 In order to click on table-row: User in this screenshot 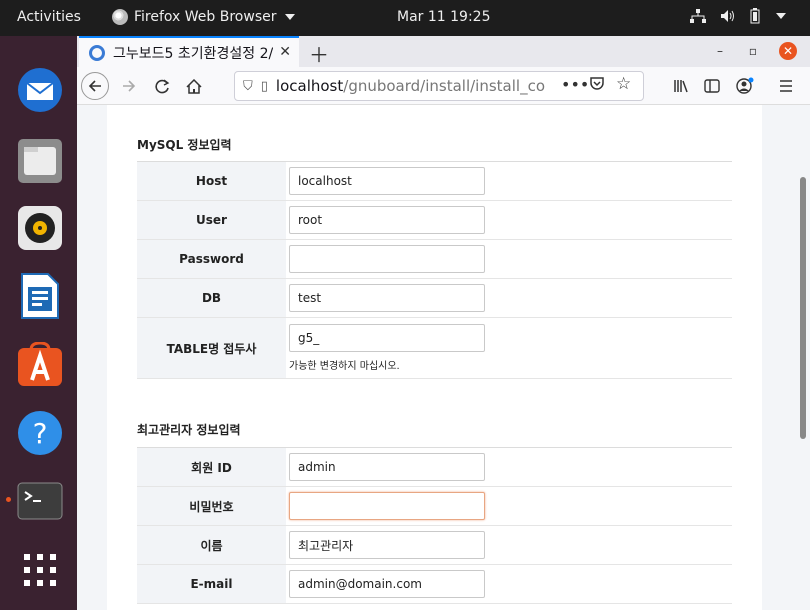, I will do `click(434, 220)`.